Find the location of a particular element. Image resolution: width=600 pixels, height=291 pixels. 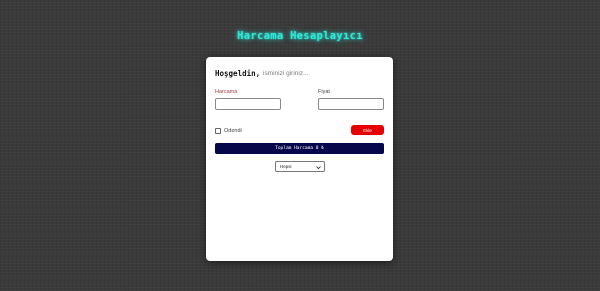

add-button: Ekle is located at coordinates (367, 130).